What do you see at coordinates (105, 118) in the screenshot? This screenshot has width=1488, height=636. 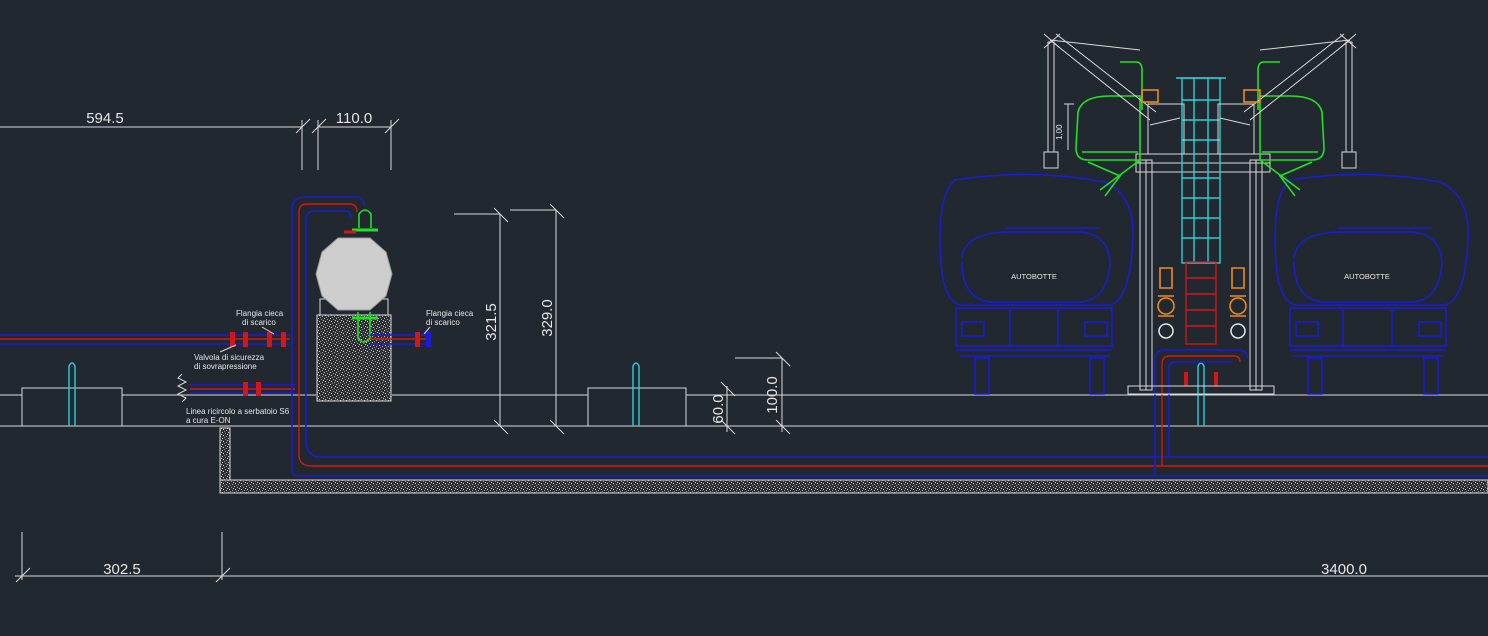 I see `dim-594-label: 594.5` at bounding box center [105, 118].